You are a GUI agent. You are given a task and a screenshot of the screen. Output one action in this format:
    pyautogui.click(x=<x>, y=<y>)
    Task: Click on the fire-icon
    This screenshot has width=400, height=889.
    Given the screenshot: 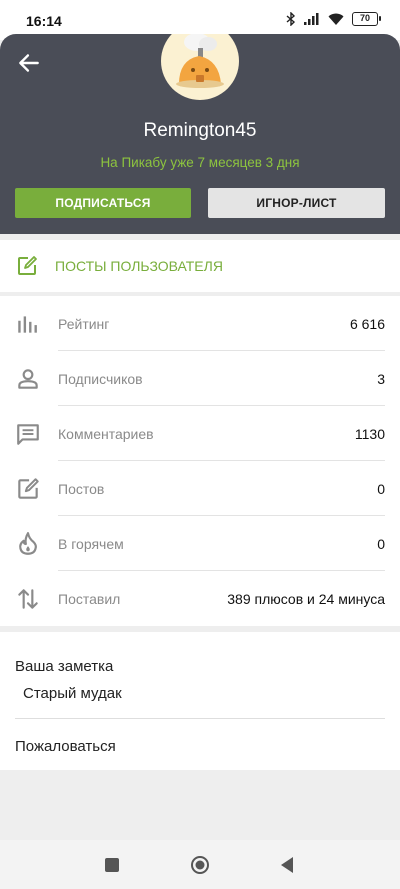 What is the action you would take?
    pyautogui.click(x=28, y=543)
    